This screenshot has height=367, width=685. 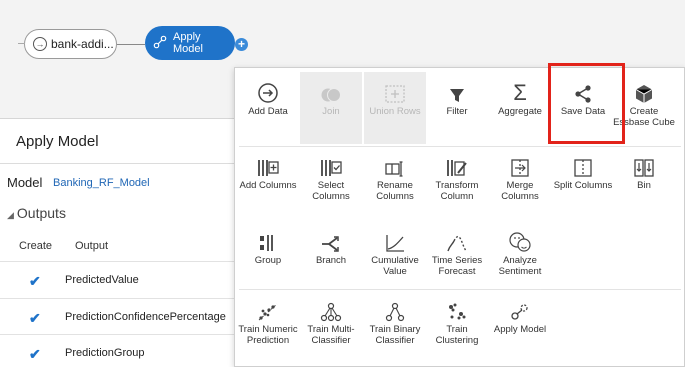 I want to click on apply-node-label-line2: Model, so click(x=188, y=49).